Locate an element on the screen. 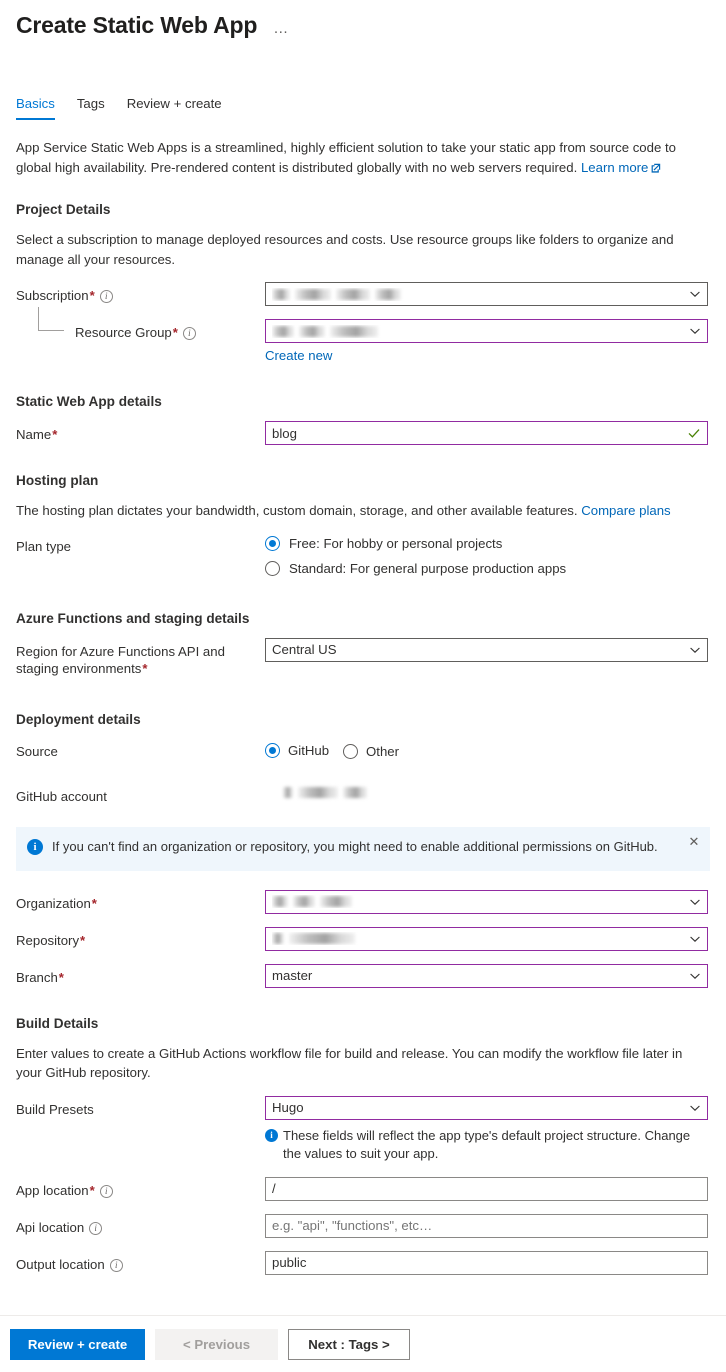 This screenshot has height=1372, width=726. source-option-other: Other is located at coordinates (371, 752).